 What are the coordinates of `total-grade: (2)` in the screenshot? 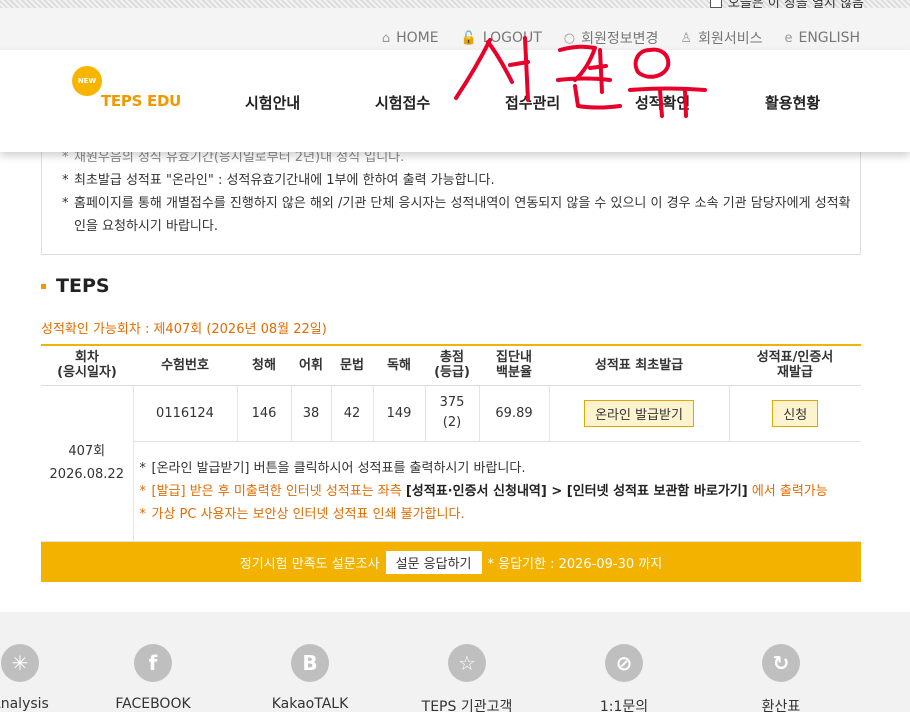 It's located at (452, 422).